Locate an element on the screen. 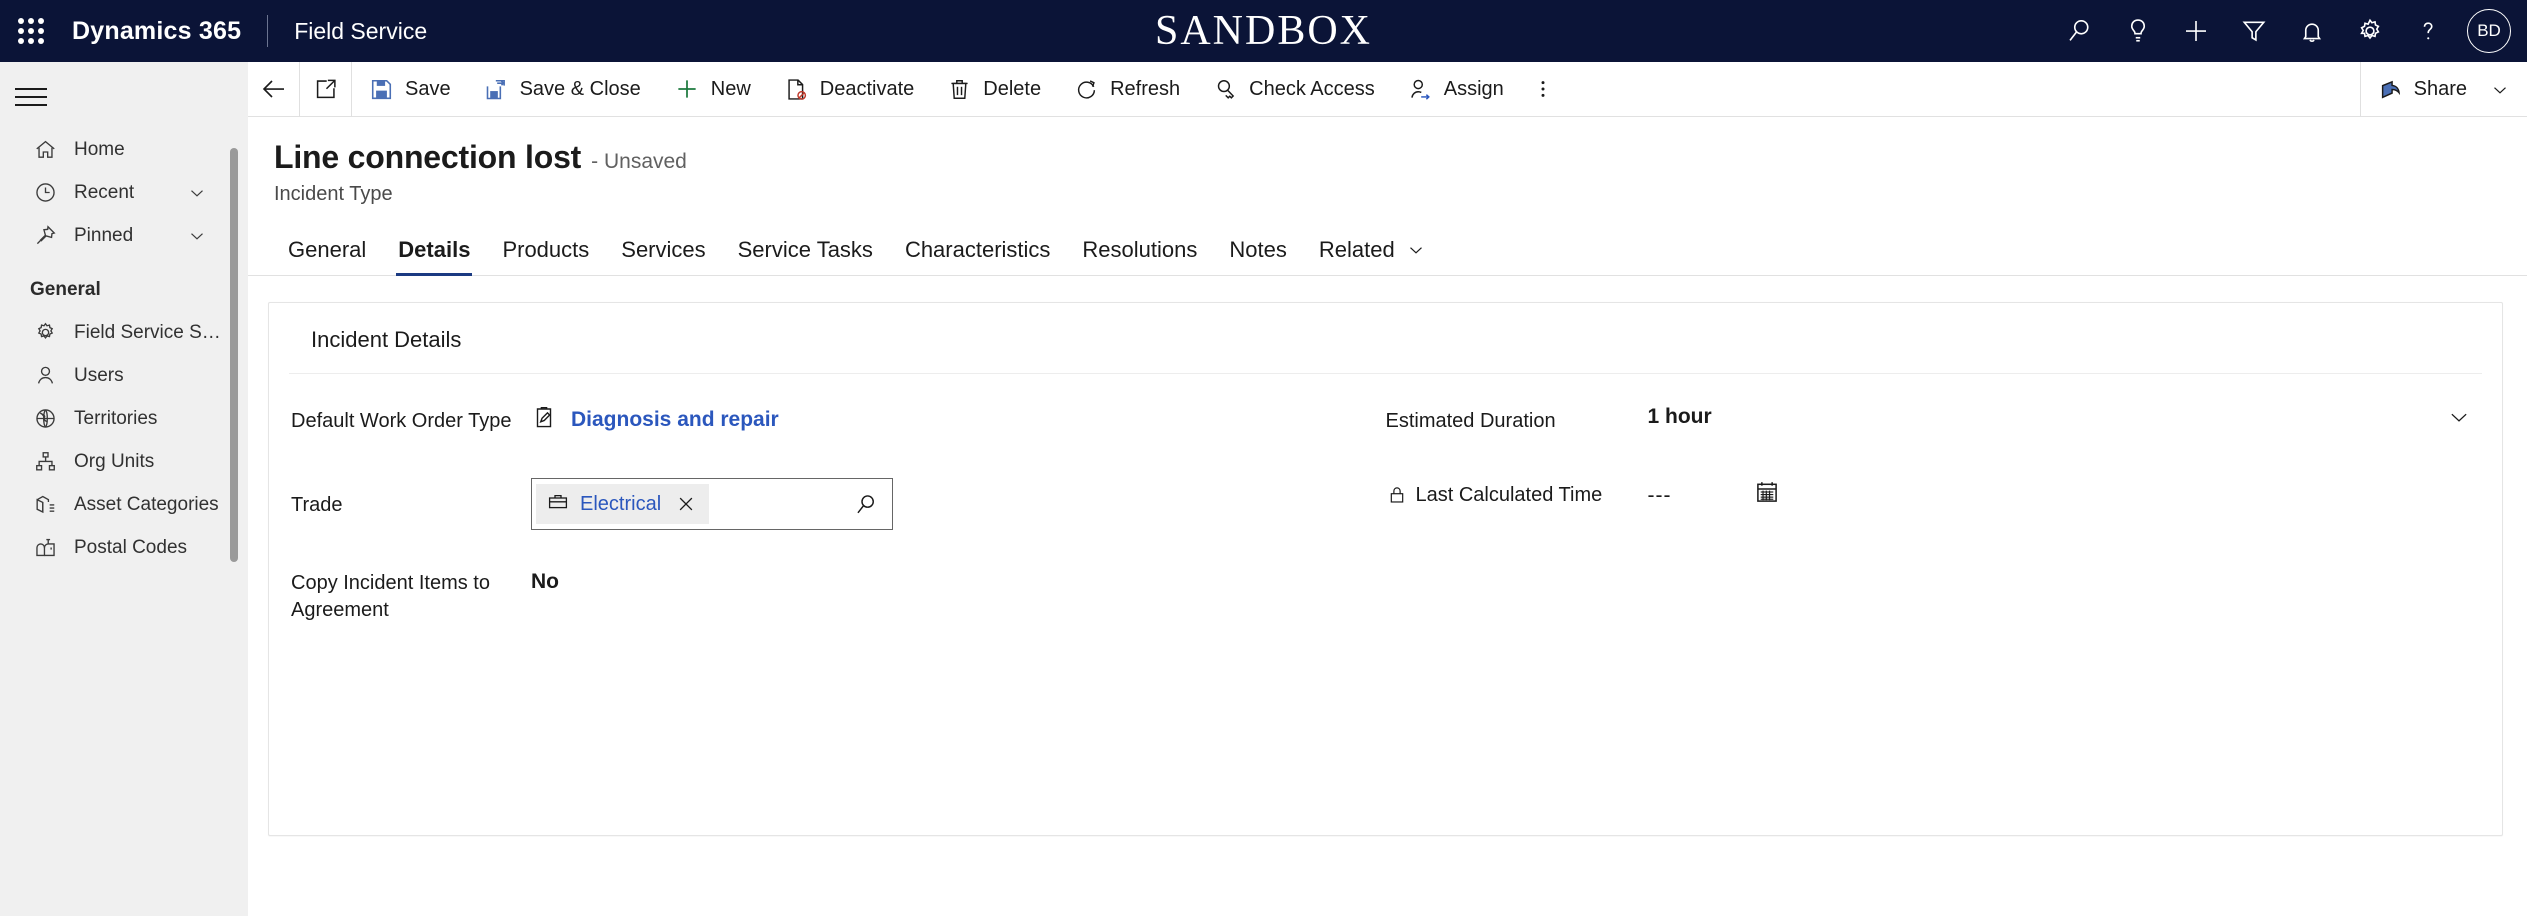 The image size is (2527, 916). tab-notes: Notes is located at coordinates (1257, 249).